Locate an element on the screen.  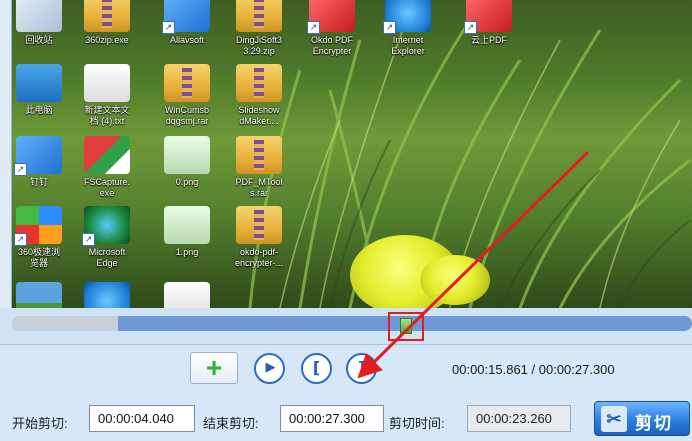
yellow-flower-small is located at coordinates (455, 280).